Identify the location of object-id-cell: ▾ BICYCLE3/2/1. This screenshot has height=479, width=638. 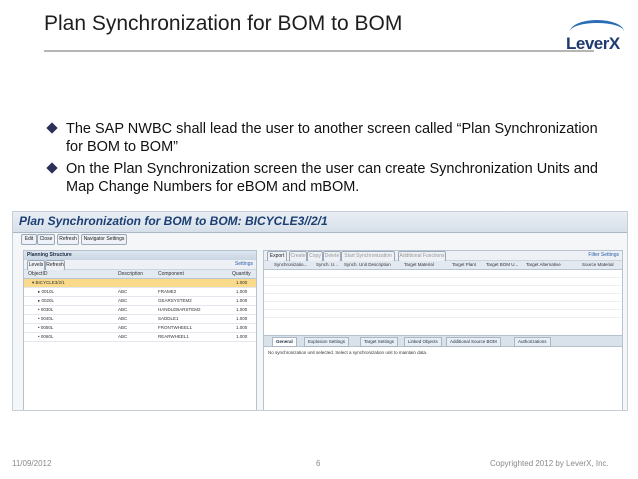
(48, 282).